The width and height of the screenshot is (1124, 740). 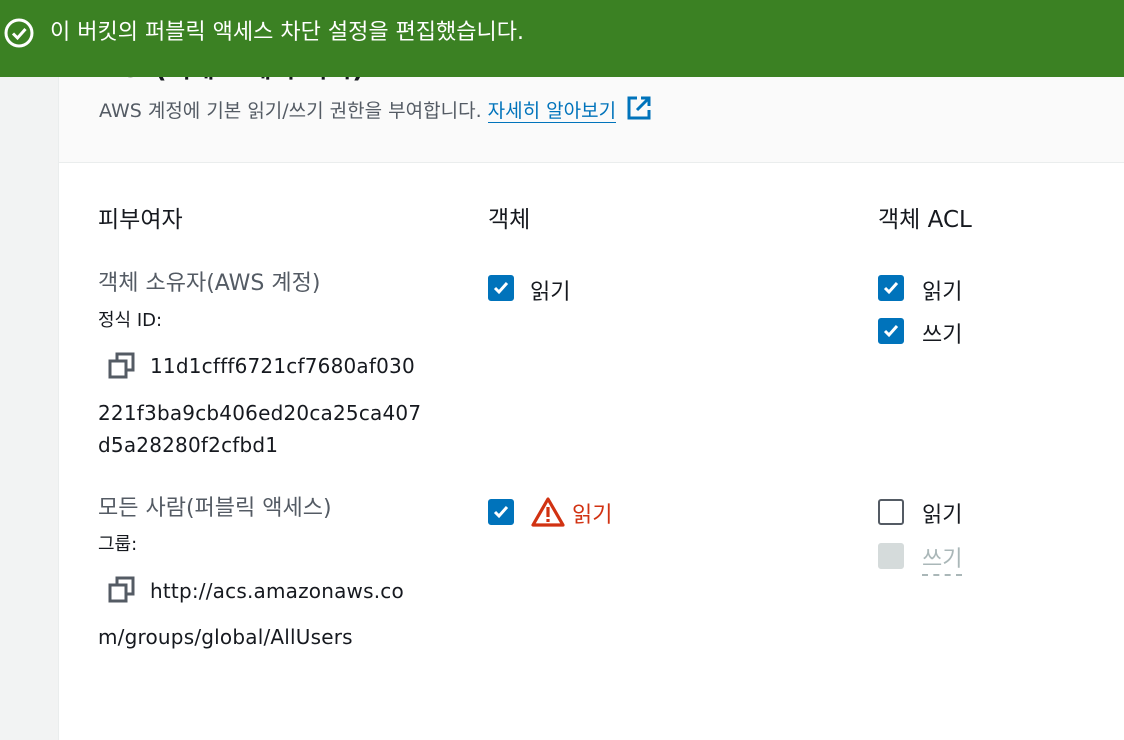 I want to click on description-text: AWS 계정에 기본 읽기/쓰기 권한을 부여합니다., so click(x=290, y=111).